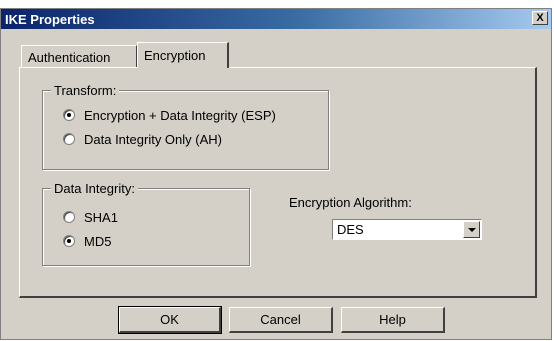 The width and height of the screenshot is (554, 341). I want to click on data-integrity-group: Data Integrity: SHA1 MD5, so click(146, 223).